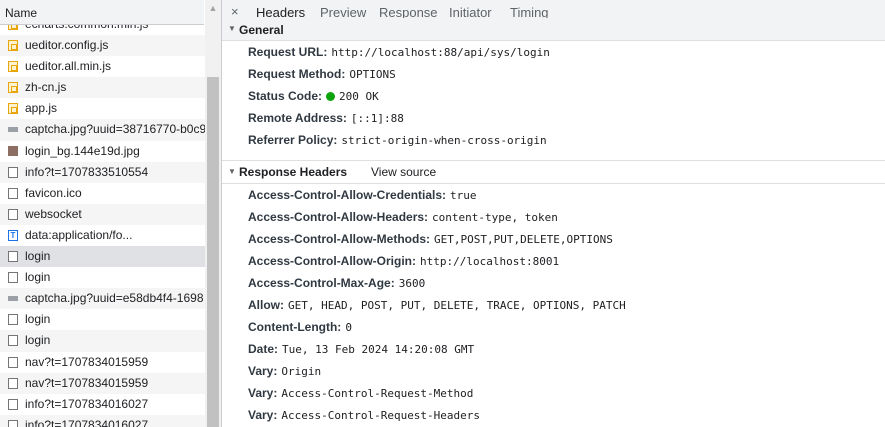  What do you see at coordinates (321, 283) in the screenshot?
I see `header-key: Access-Control-Max-Age:` at bounding box center [321, 283].